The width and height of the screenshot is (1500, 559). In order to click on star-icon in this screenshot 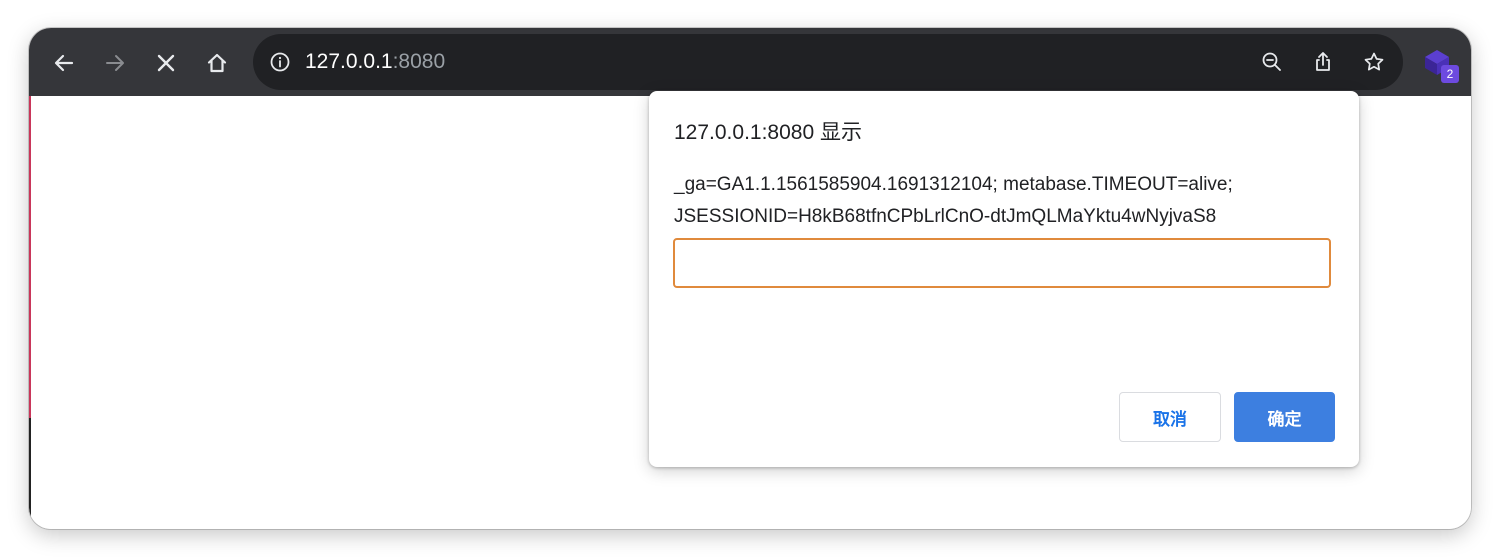, I will do `click(1374, 61)`.